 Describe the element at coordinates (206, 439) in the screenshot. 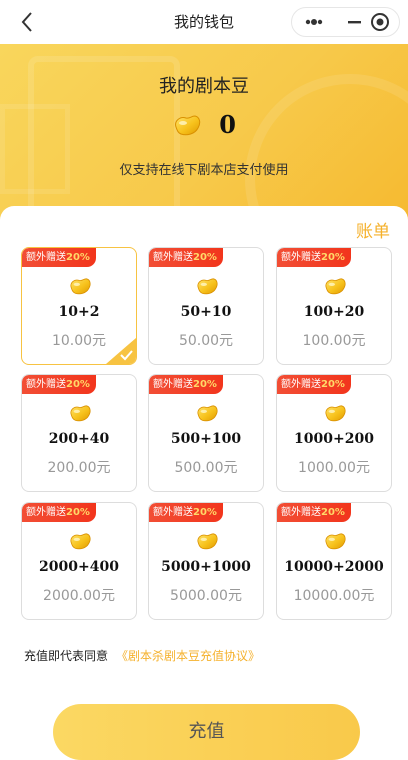

I see `package-amount: 500+100` at that location.